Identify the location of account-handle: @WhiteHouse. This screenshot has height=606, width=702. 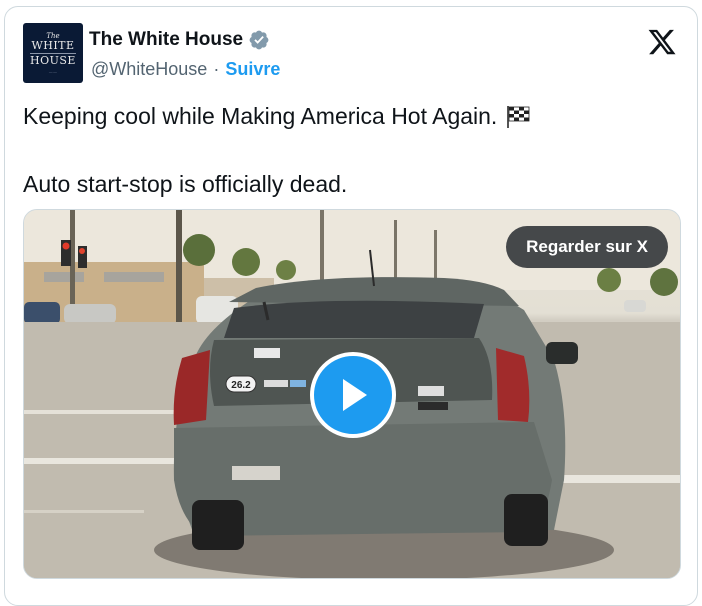
(149, 69).